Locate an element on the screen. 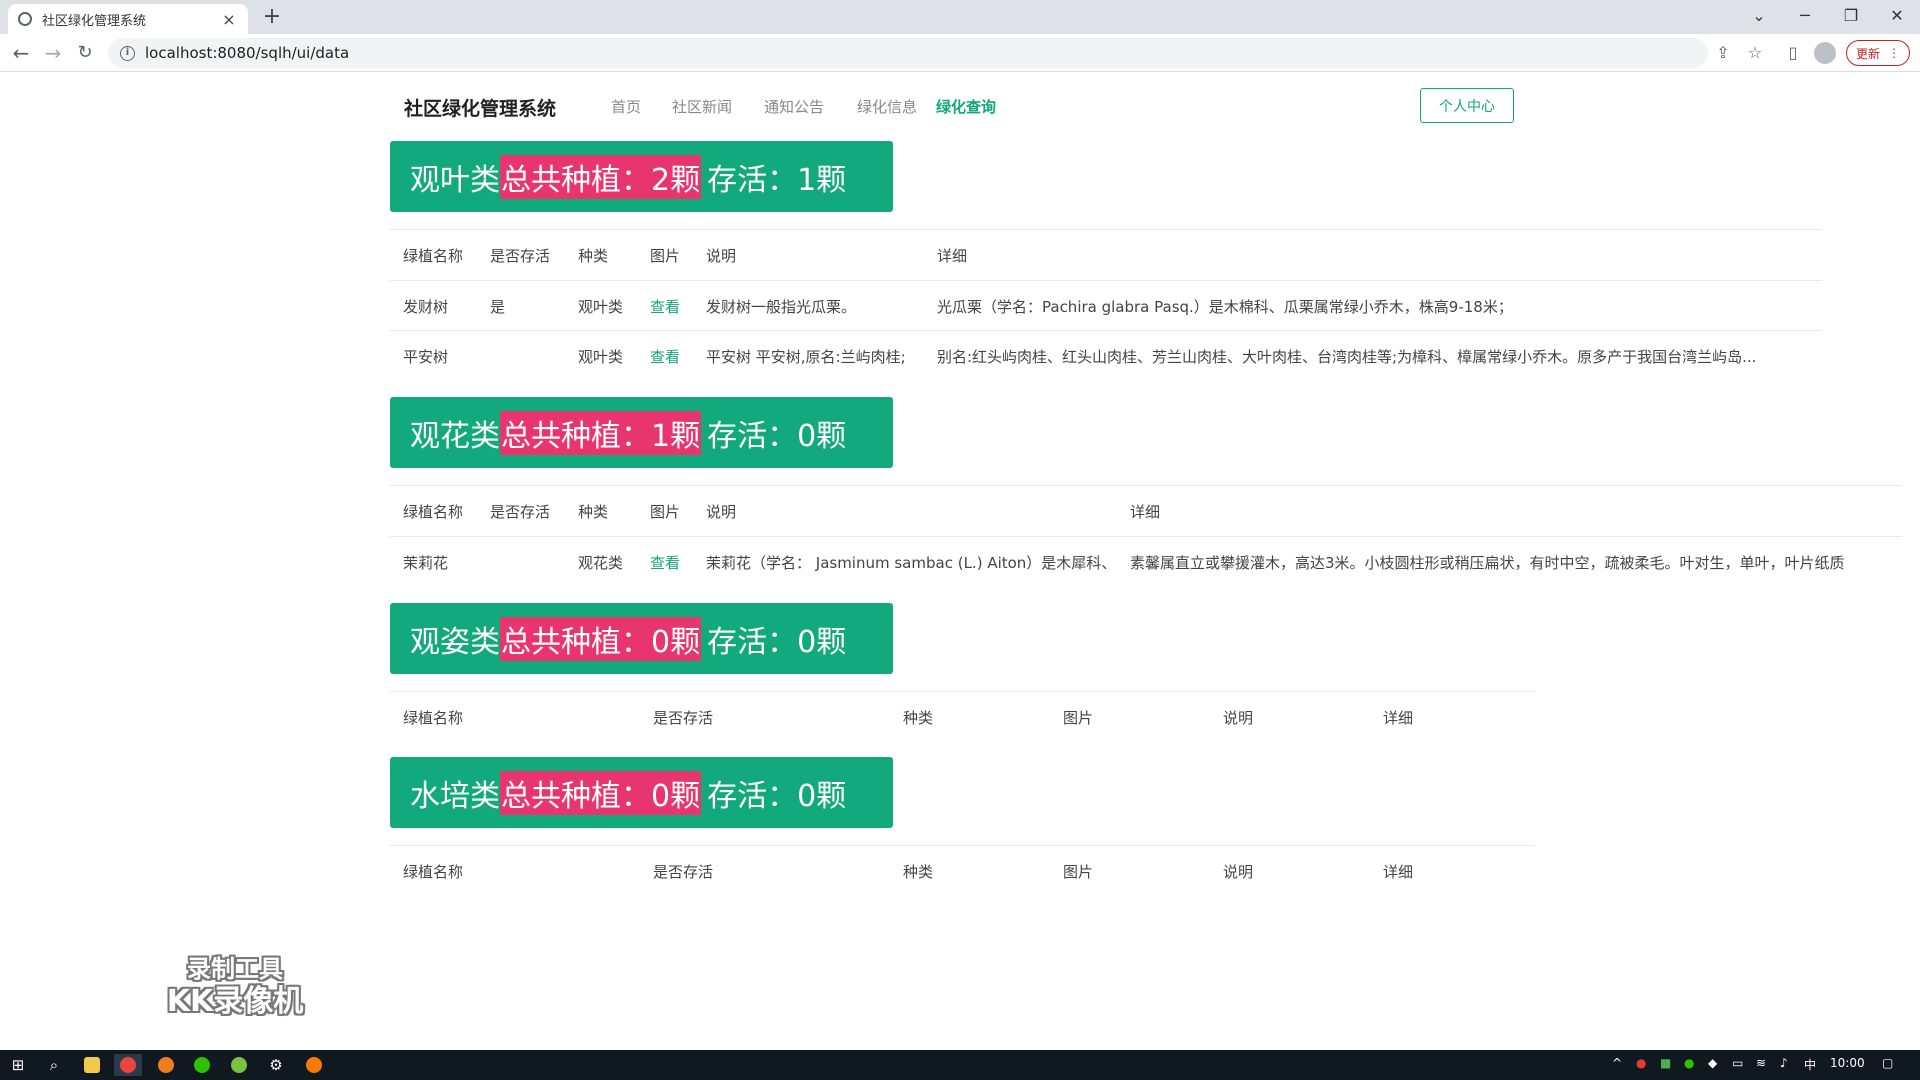  new-tab-button: + is located at coordinates (272, 18).